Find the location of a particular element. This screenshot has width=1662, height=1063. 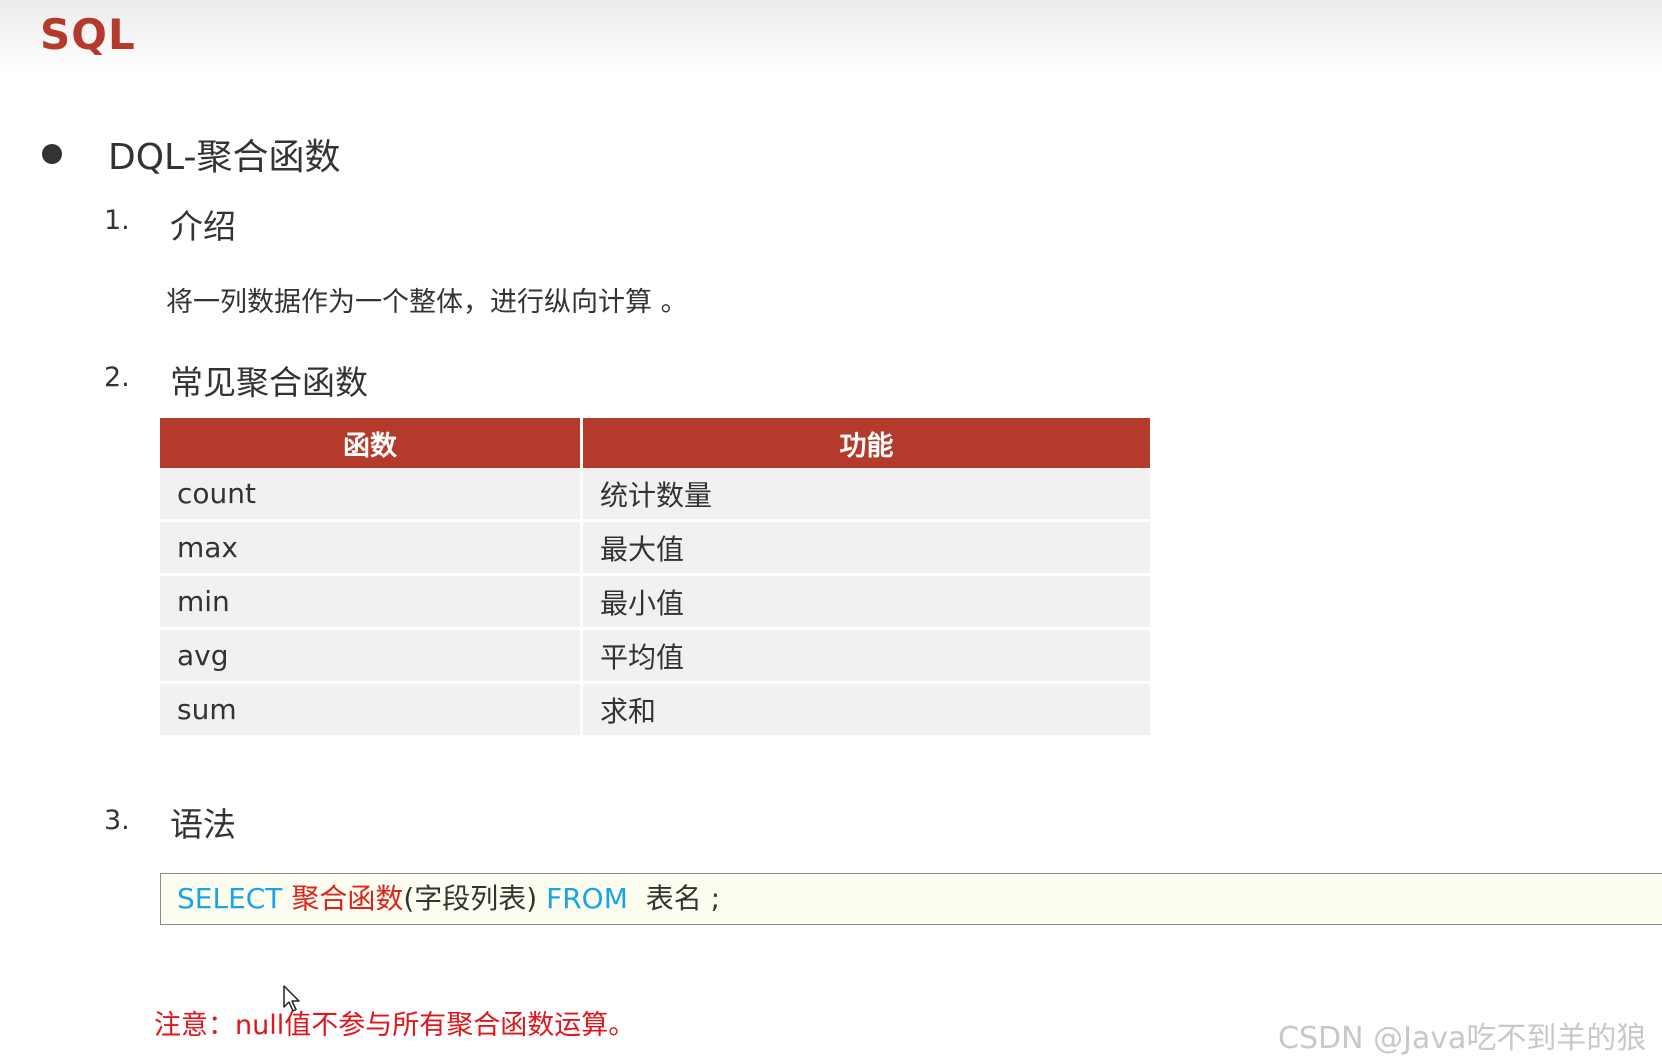

function-desc-cell: 最大值 is located at coordinates (866, 549).